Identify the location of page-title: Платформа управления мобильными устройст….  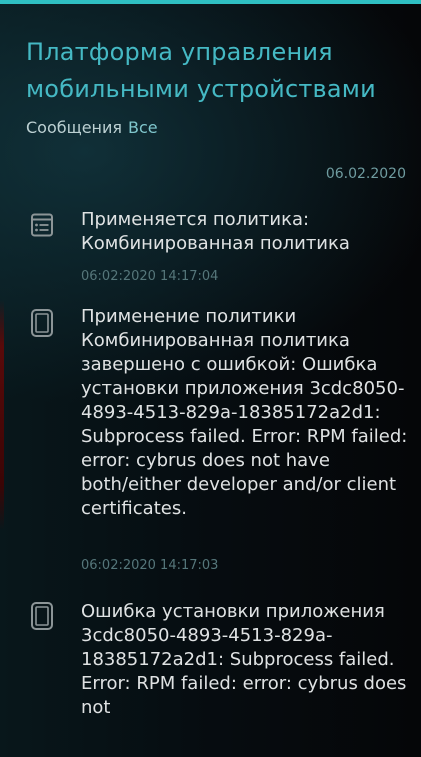
(201, 70).